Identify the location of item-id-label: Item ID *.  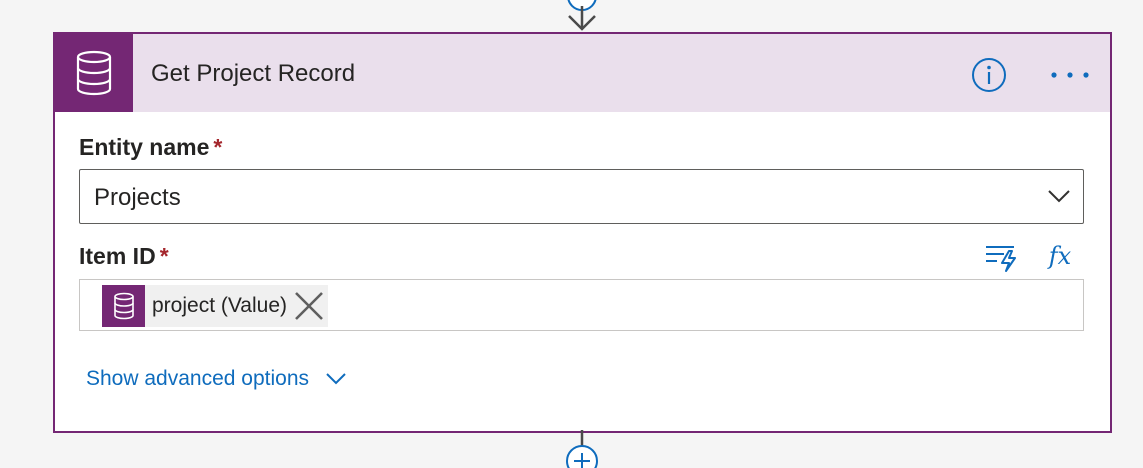
(124, 256).